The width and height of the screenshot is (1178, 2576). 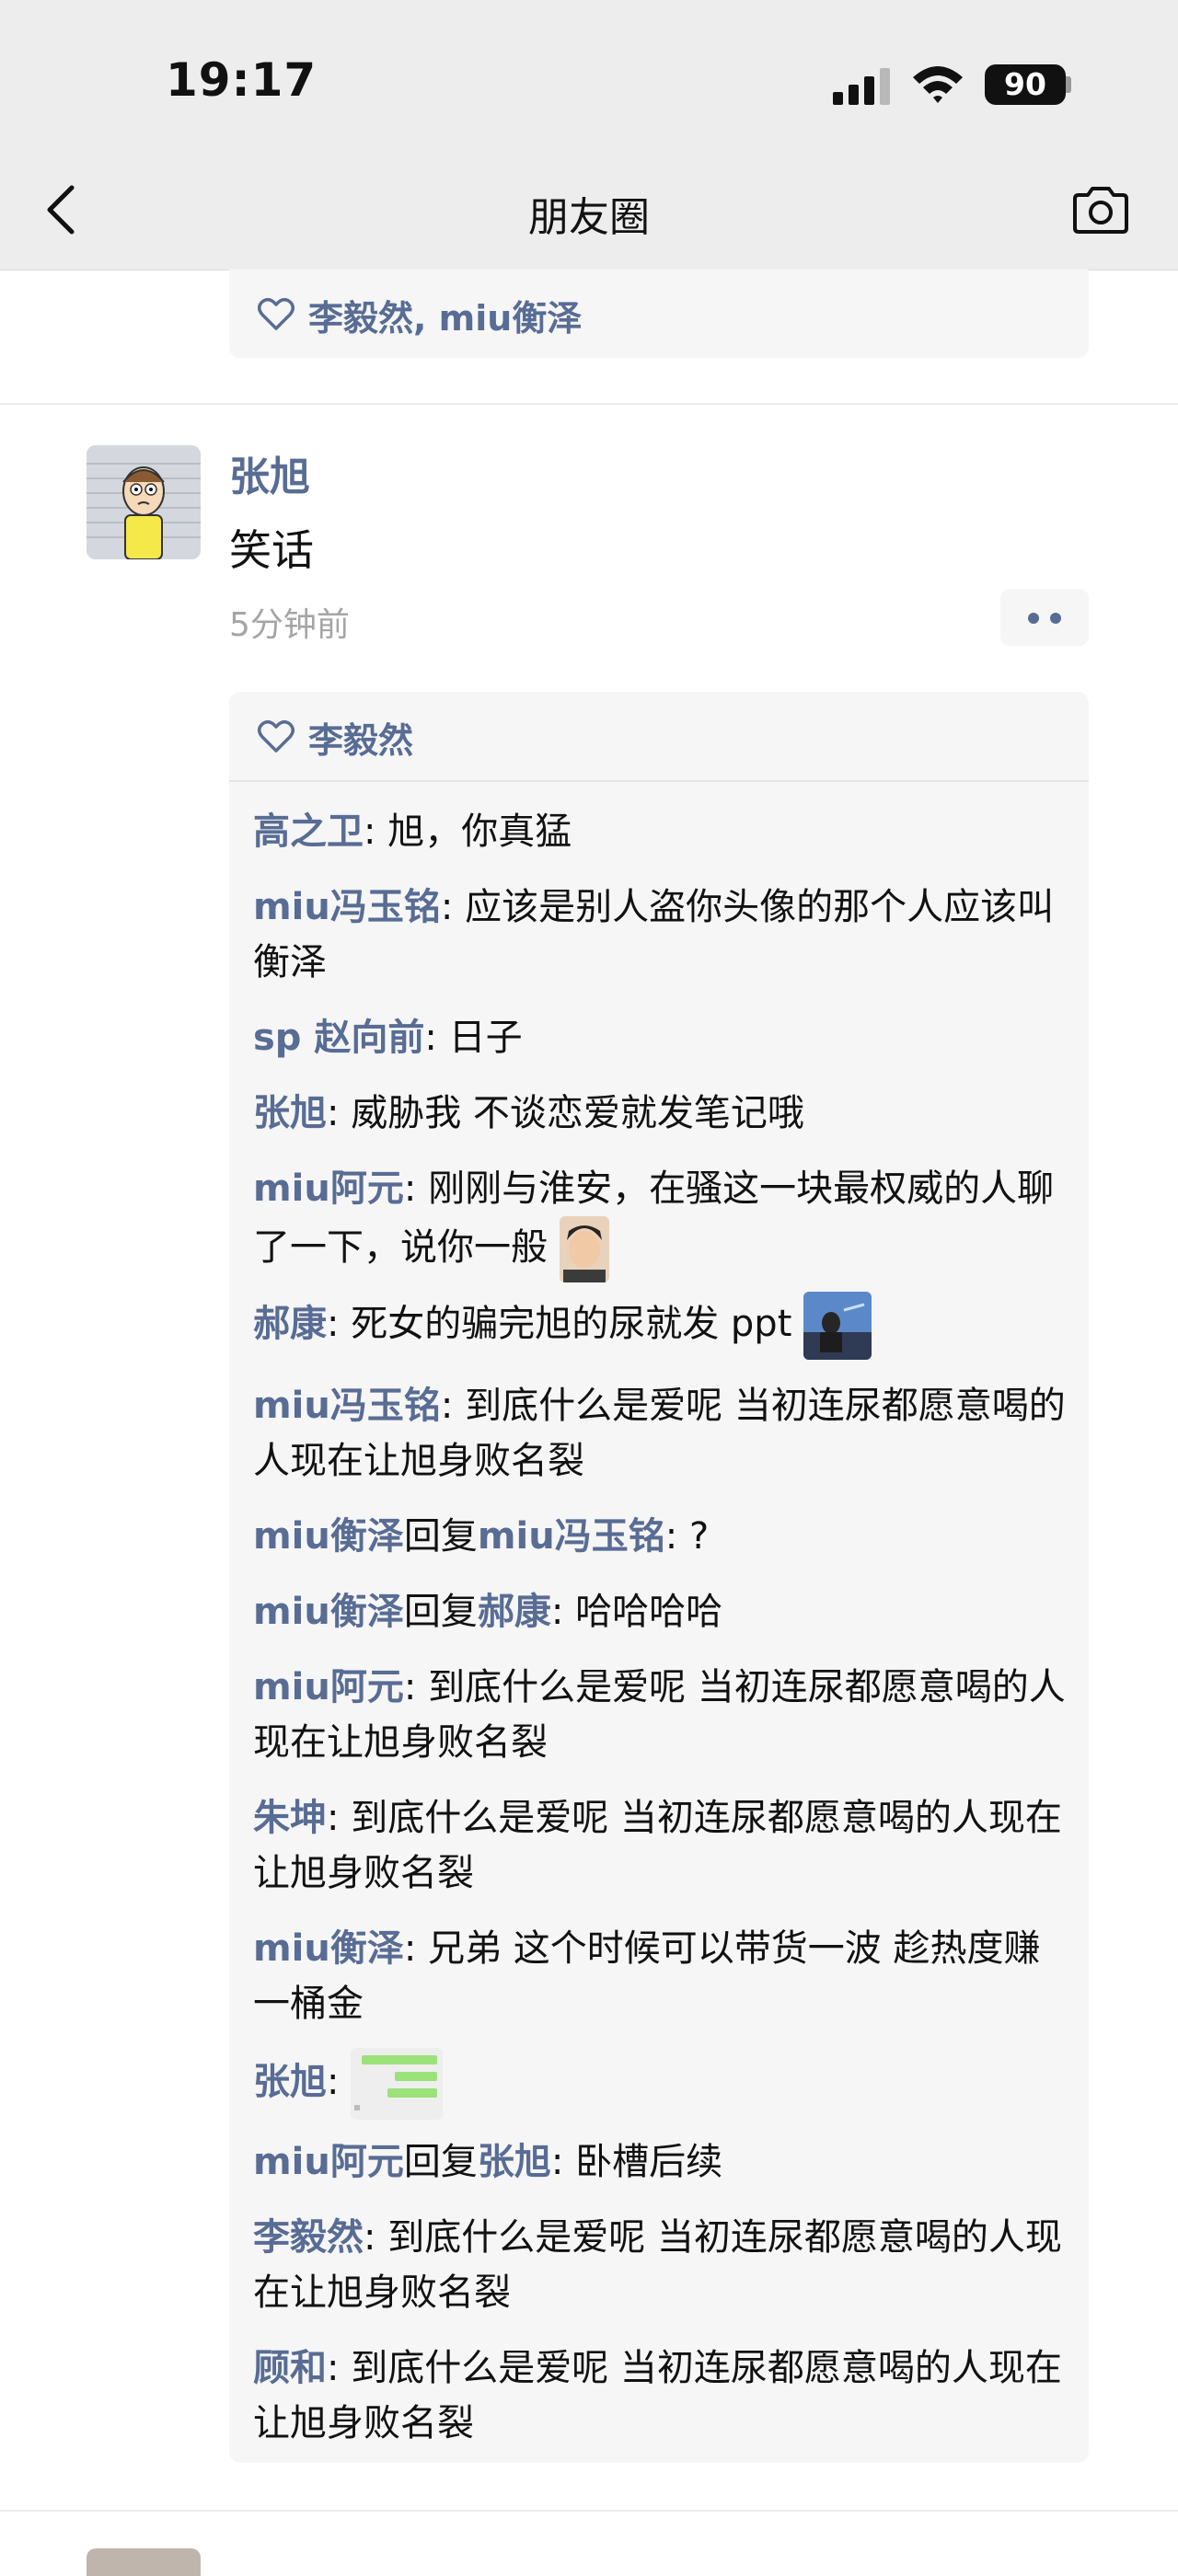 I want to click on post-likes-row: 李毅然, so click(x=659, y=737).